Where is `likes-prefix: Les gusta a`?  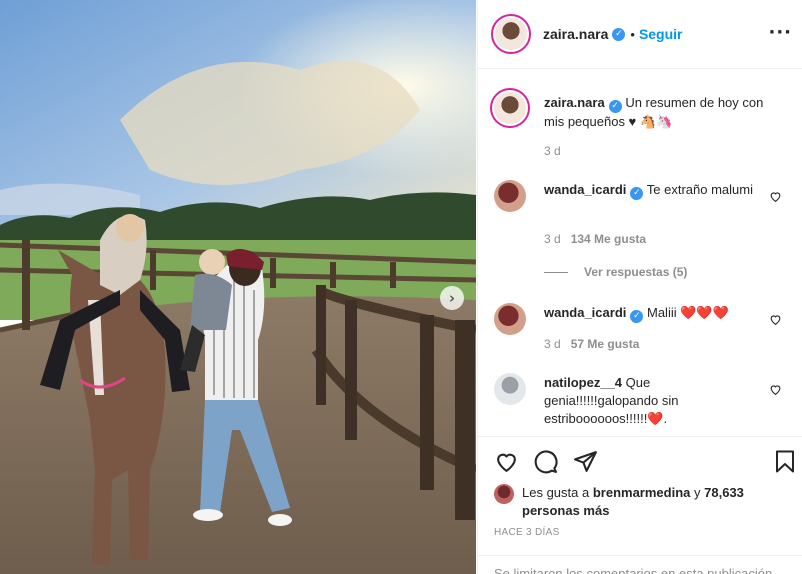 likes-prefix: Les gusta a is located at coordinates (556, 492).